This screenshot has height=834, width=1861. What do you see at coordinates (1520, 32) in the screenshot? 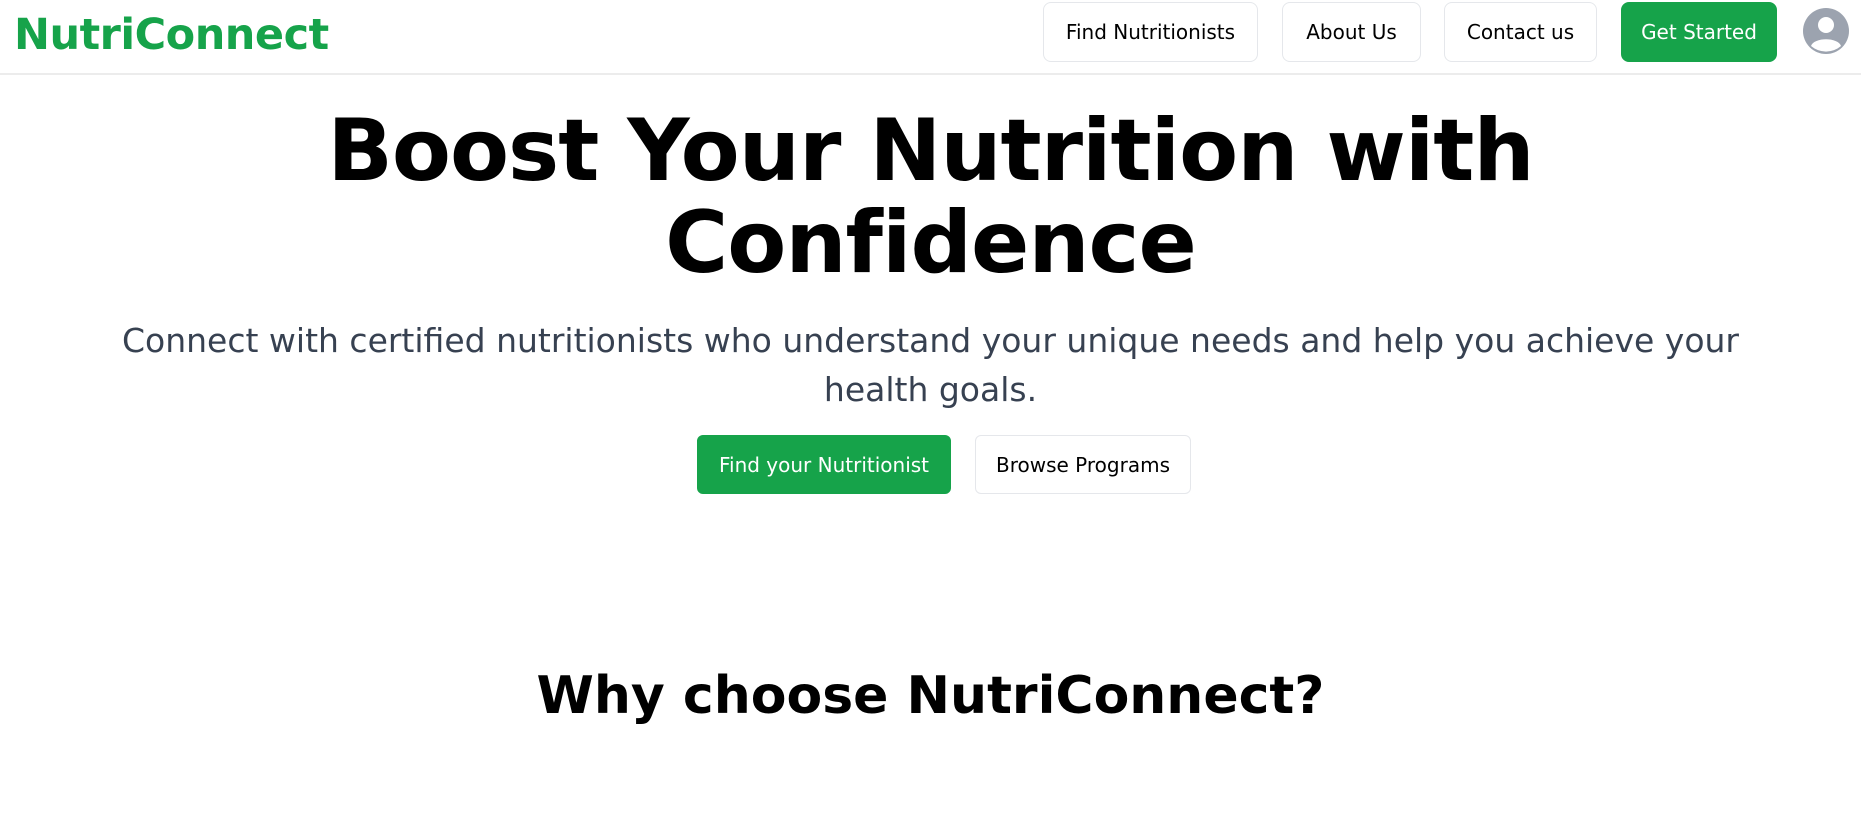
I see `nav-contact-us-button: Contact us` at bounding box center [1520, 32].